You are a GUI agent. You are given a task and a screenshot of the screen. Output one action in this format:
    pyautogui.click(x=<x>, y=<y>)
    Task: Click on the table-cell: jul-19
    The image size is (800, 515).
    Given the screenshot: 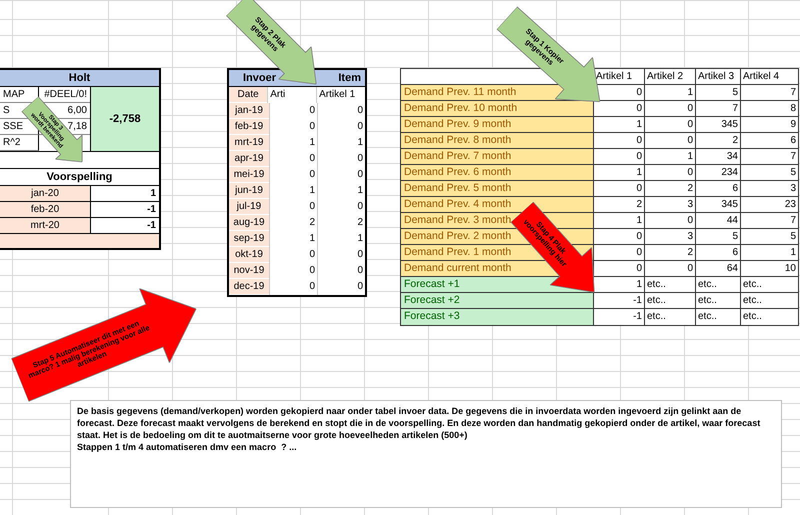 What is the action you would take?
    pyautogui.click(x=249, y=207)
    